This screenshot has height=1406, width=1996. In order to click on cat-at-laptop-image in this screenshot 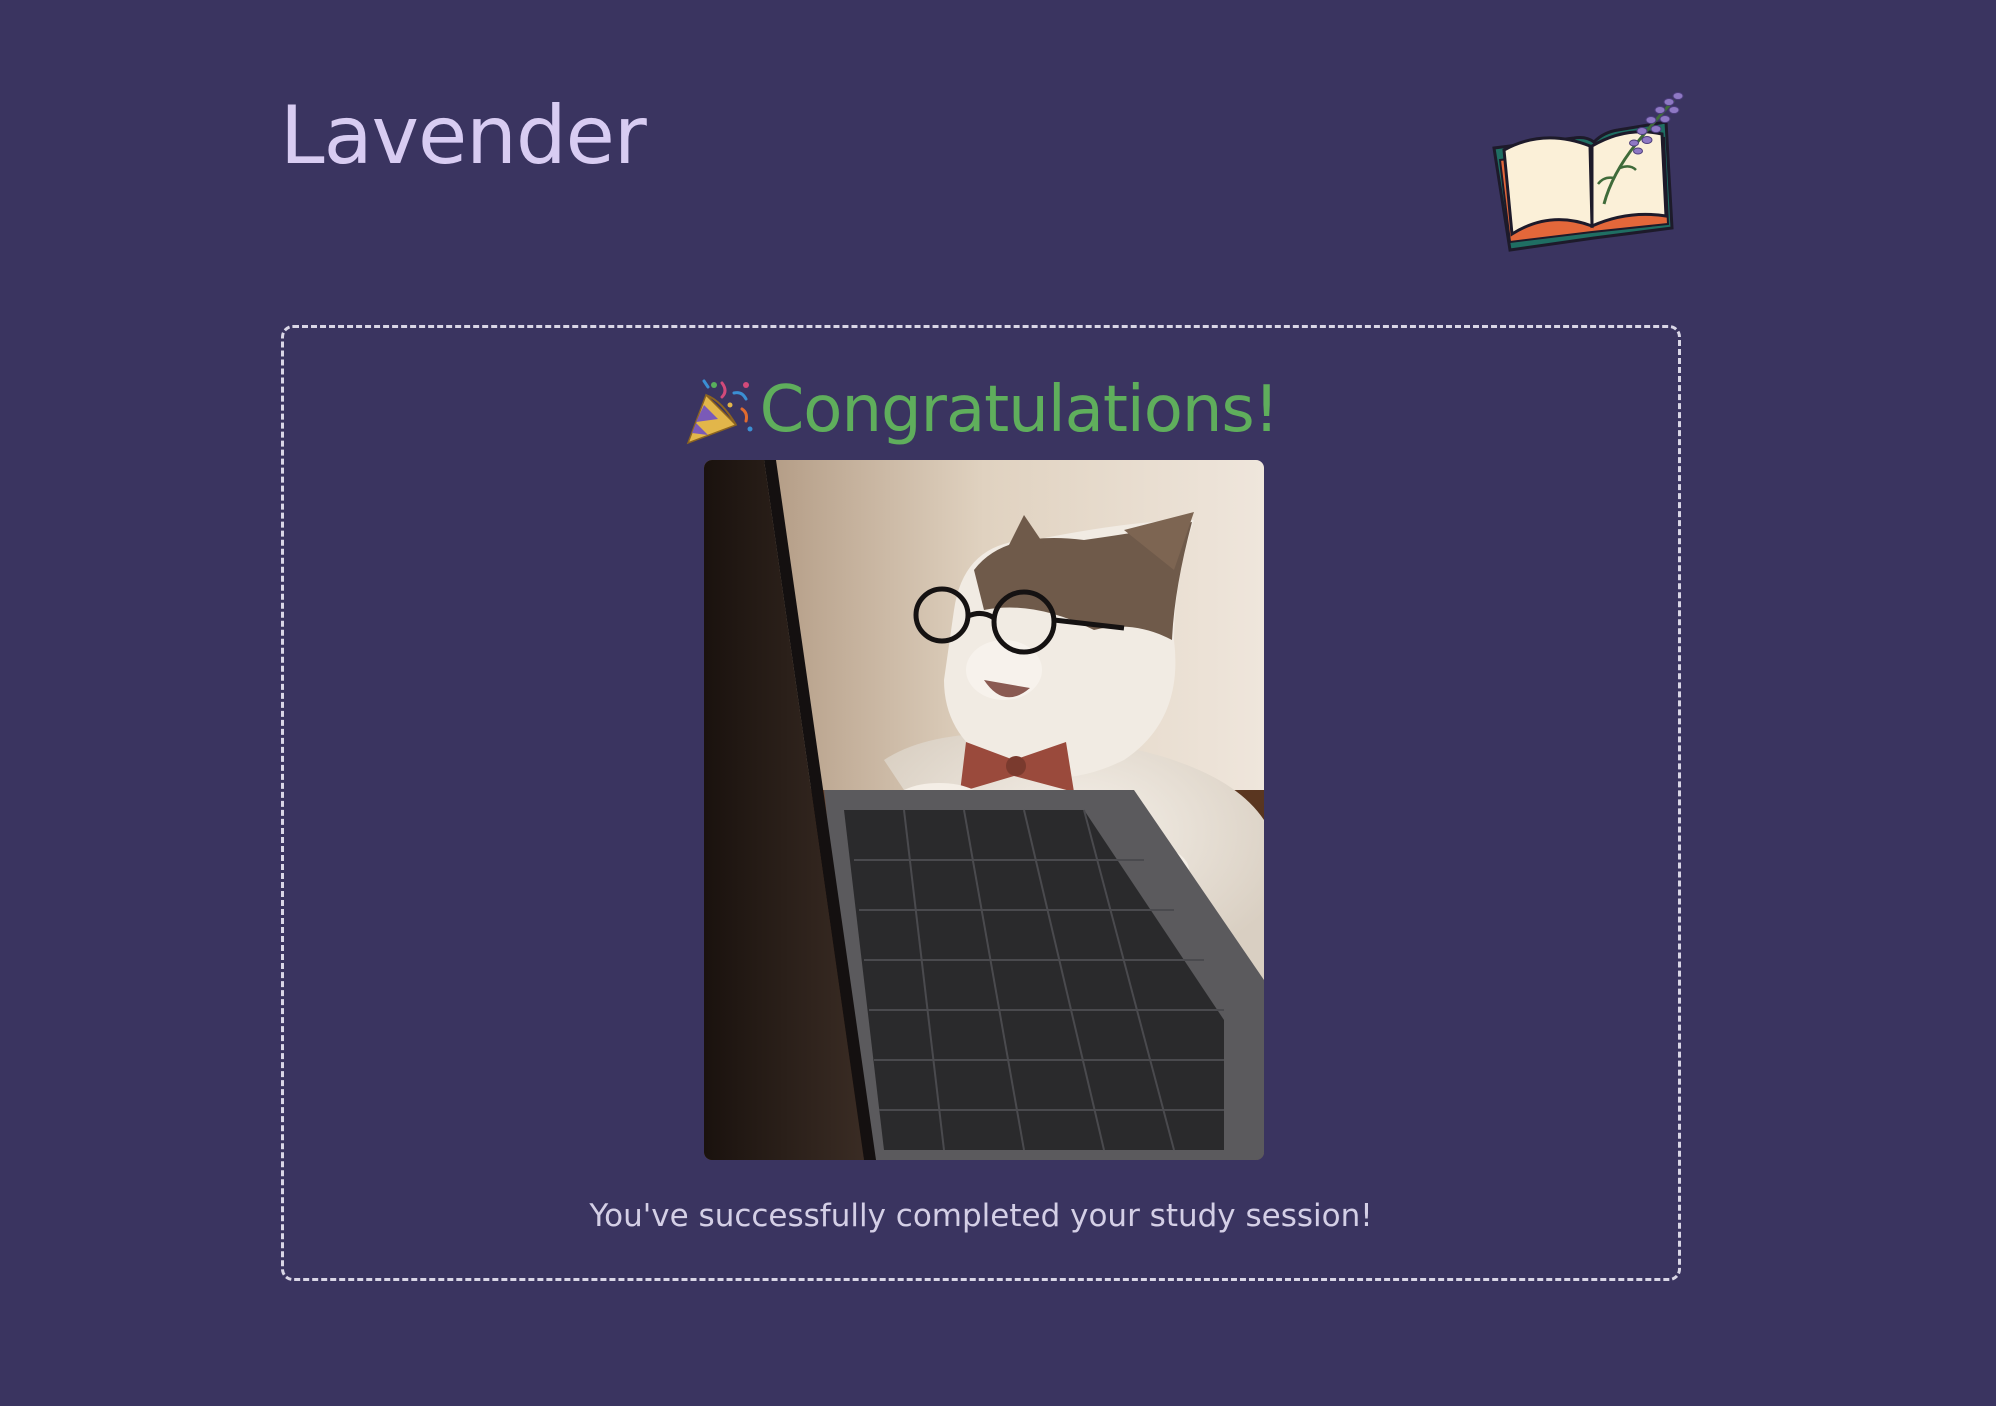, I will do `click(984, 810)`.